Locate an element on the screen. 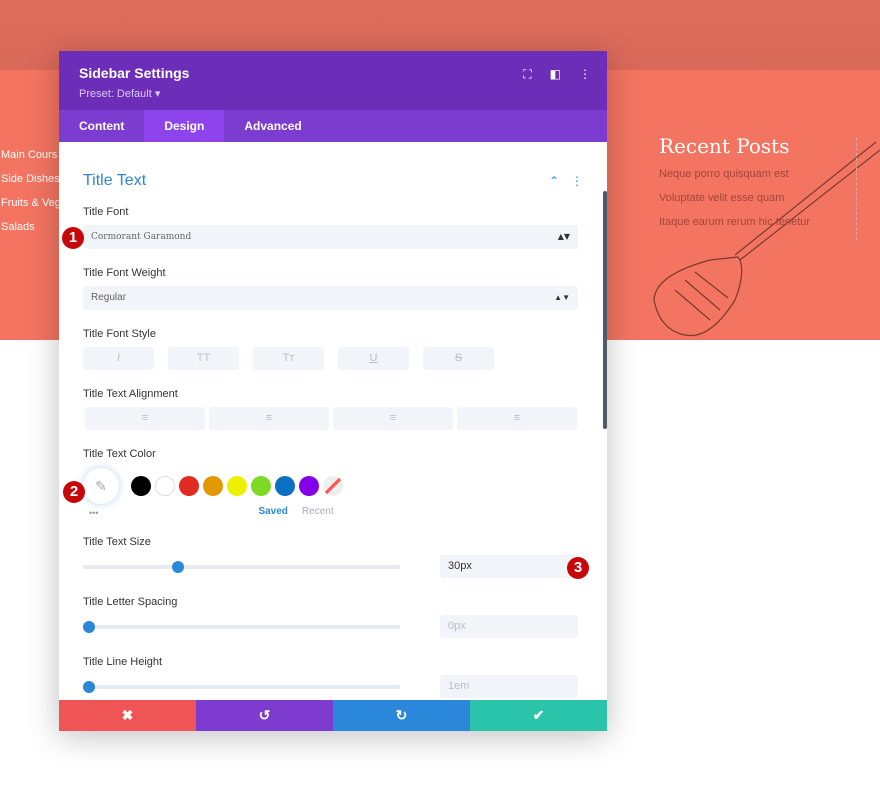 This screenshot has height=810, width=880. section-title: Title Text is located at coordinates (114, 181).